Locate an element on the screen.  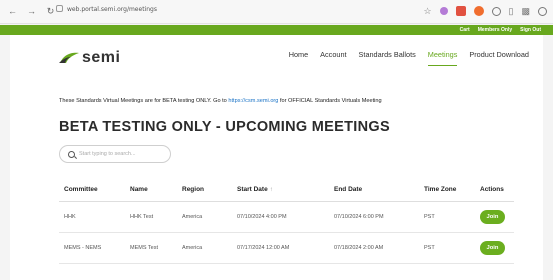
extension-ring-icon is located at coordinates (496, 11).